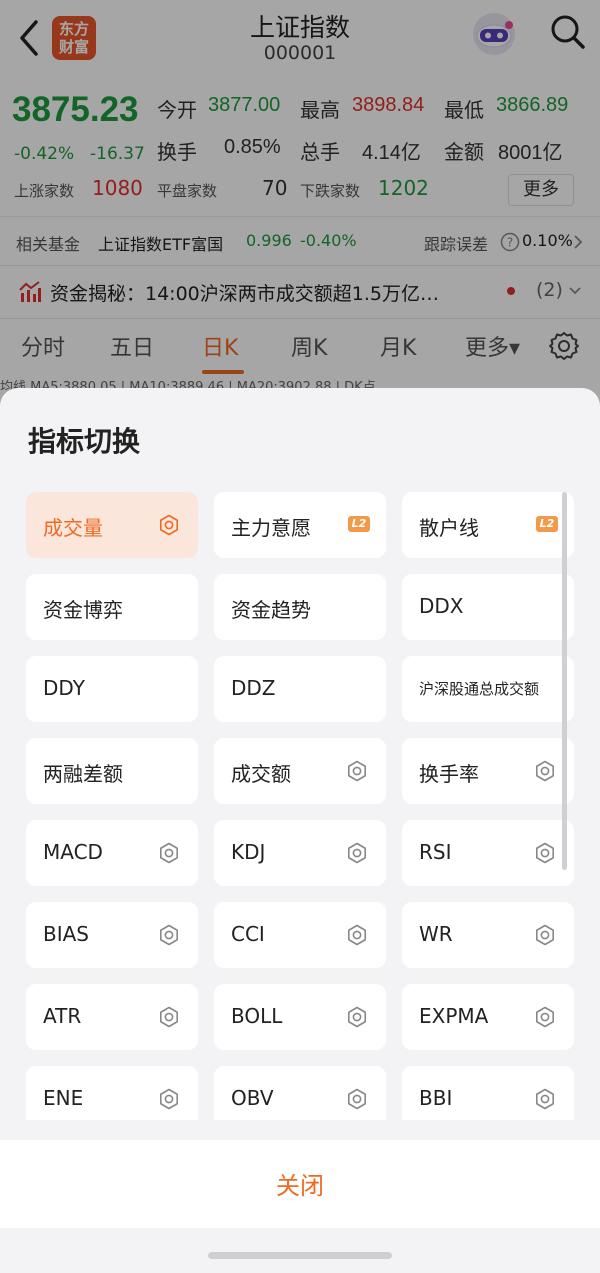 The width and height of the screenshot is (600, 1273). I want to click on indicator-option: BBI, so click(488, 1093).